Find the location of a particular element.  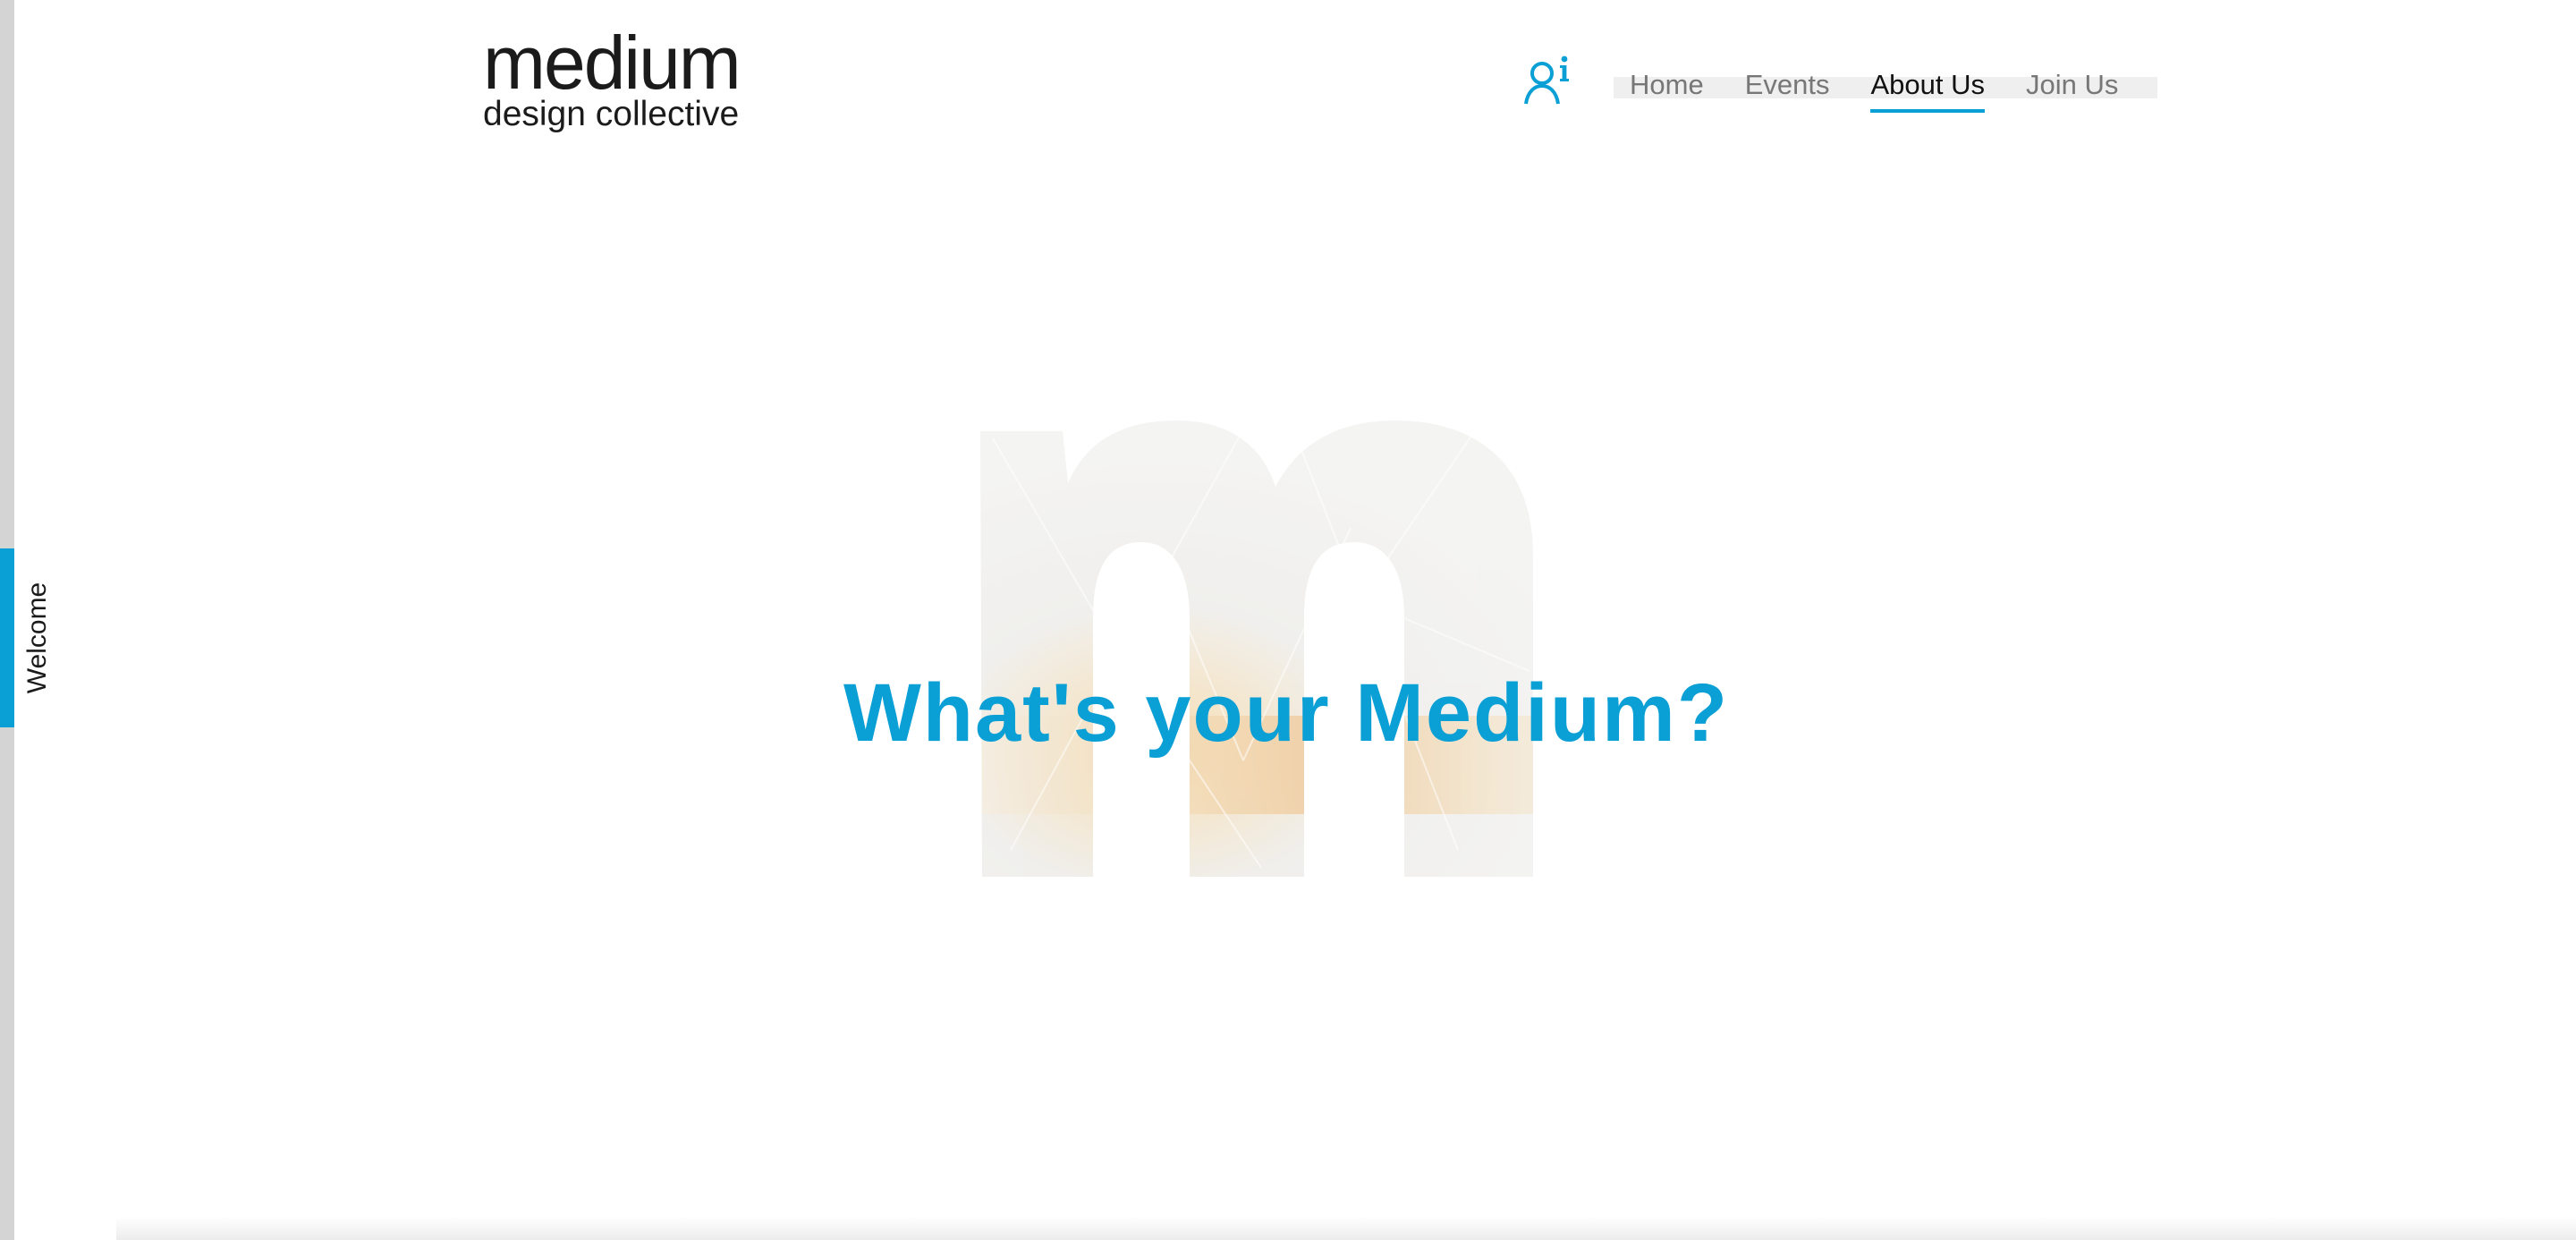

logo-tagline: design collective is located at coordinates (611, 114).